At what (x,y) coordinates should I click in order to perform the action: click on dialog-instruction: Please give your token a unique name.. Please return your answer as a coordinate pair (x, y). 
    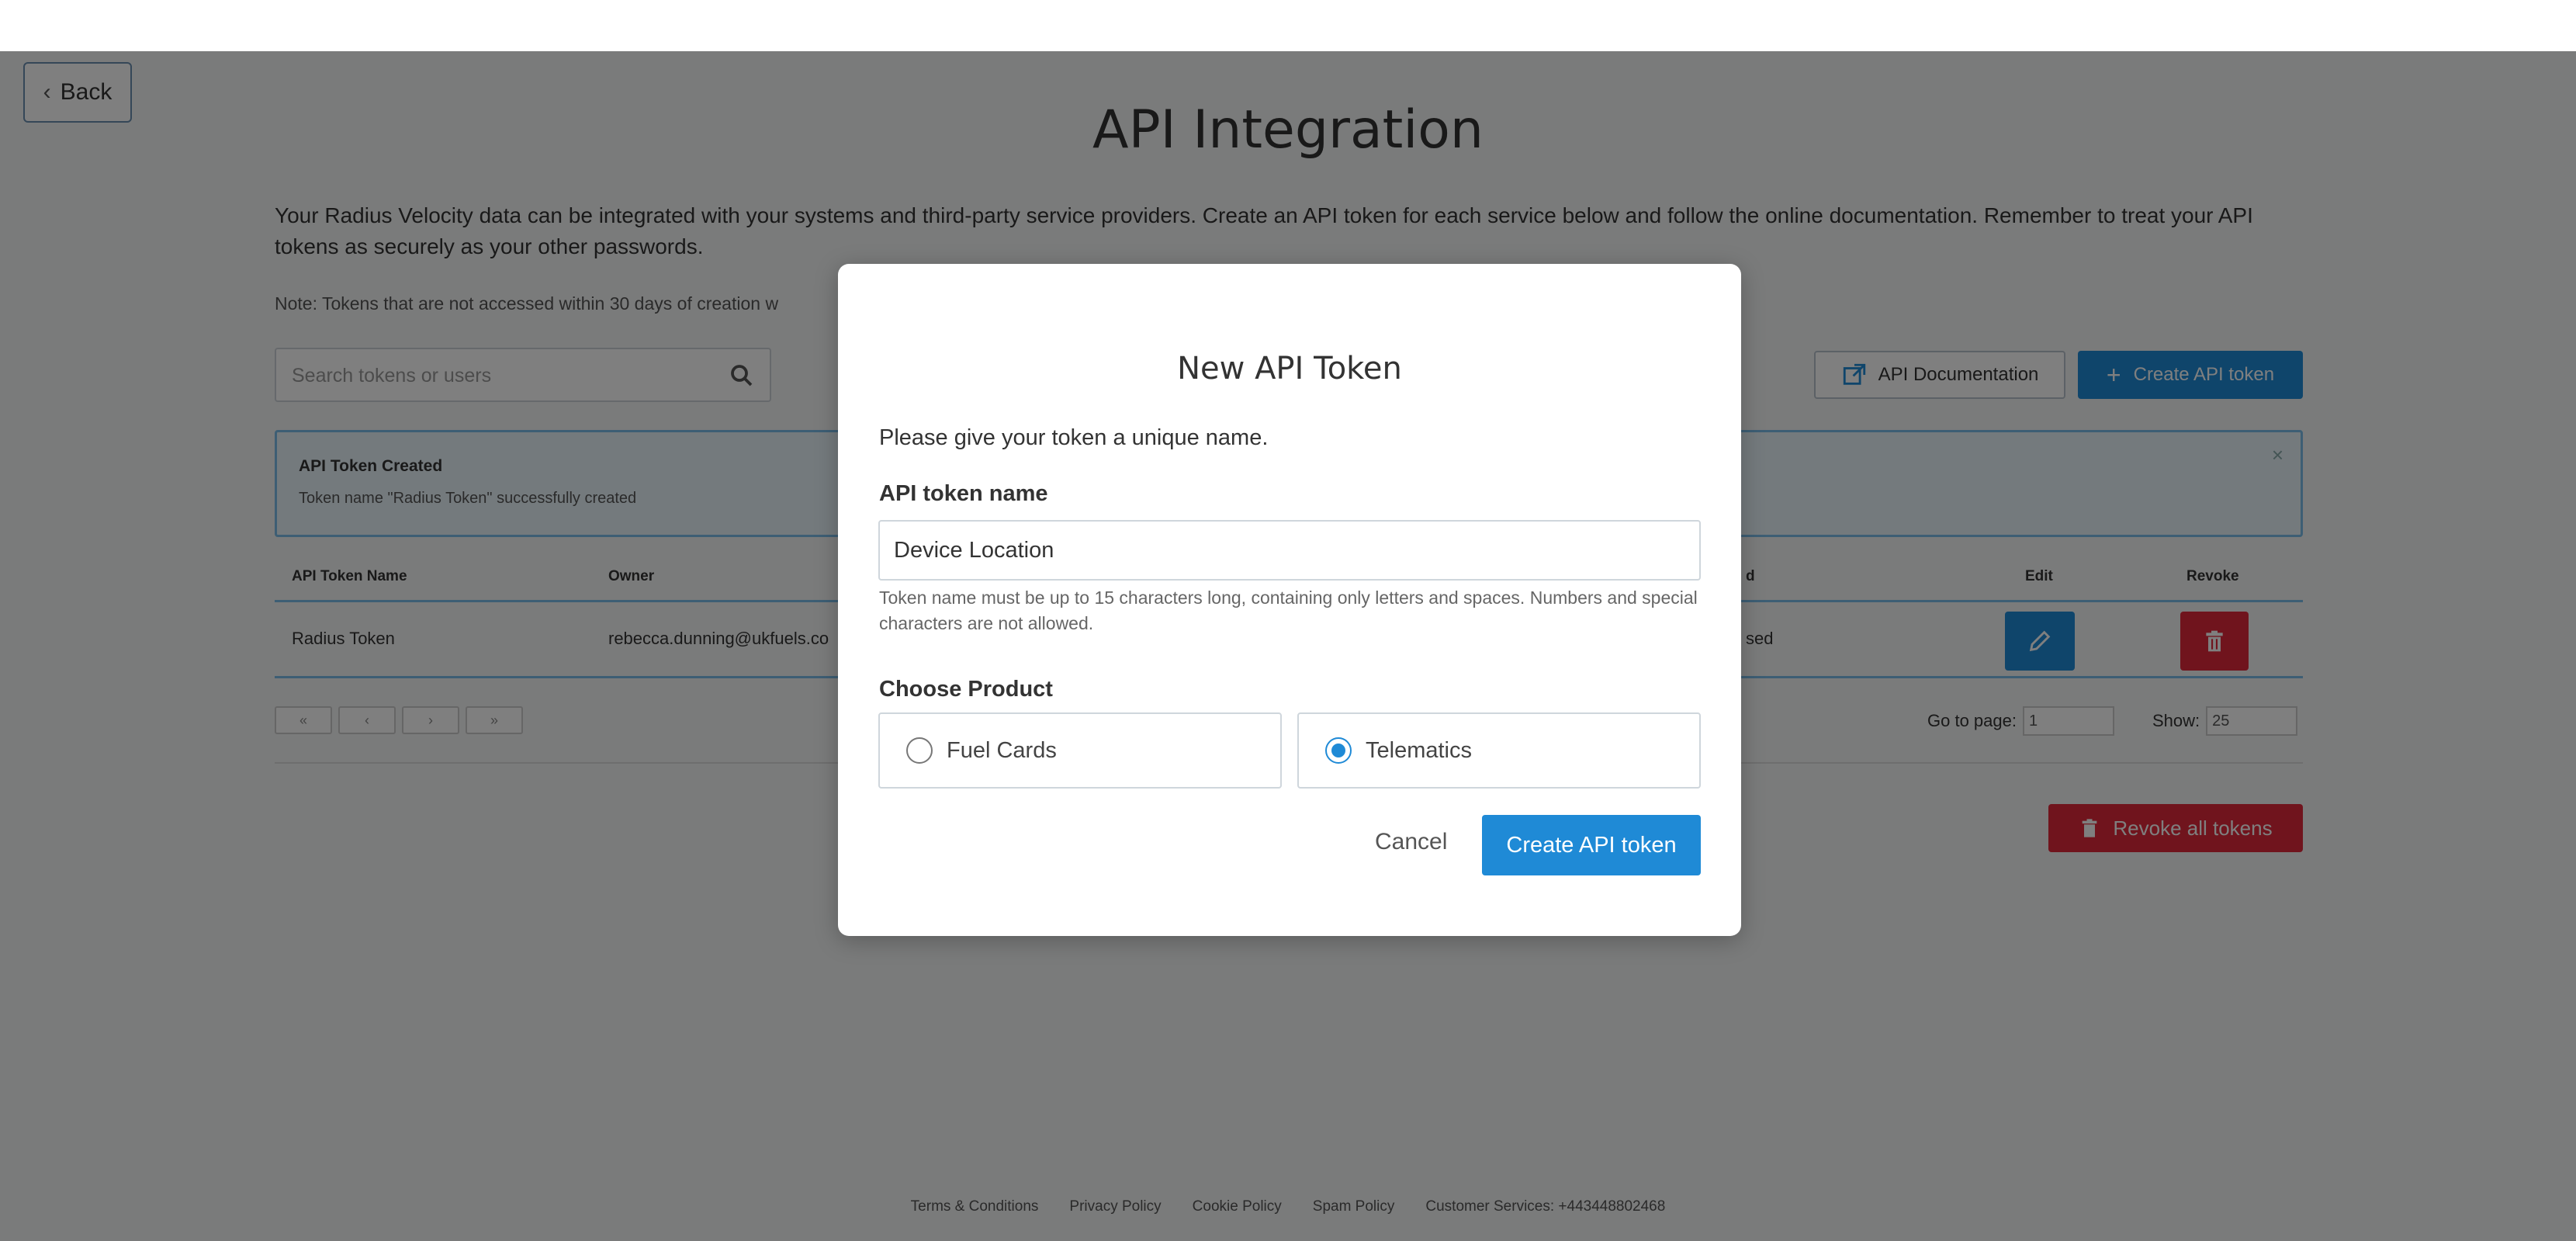
    Looking at the image, I should click on (1074, 437).